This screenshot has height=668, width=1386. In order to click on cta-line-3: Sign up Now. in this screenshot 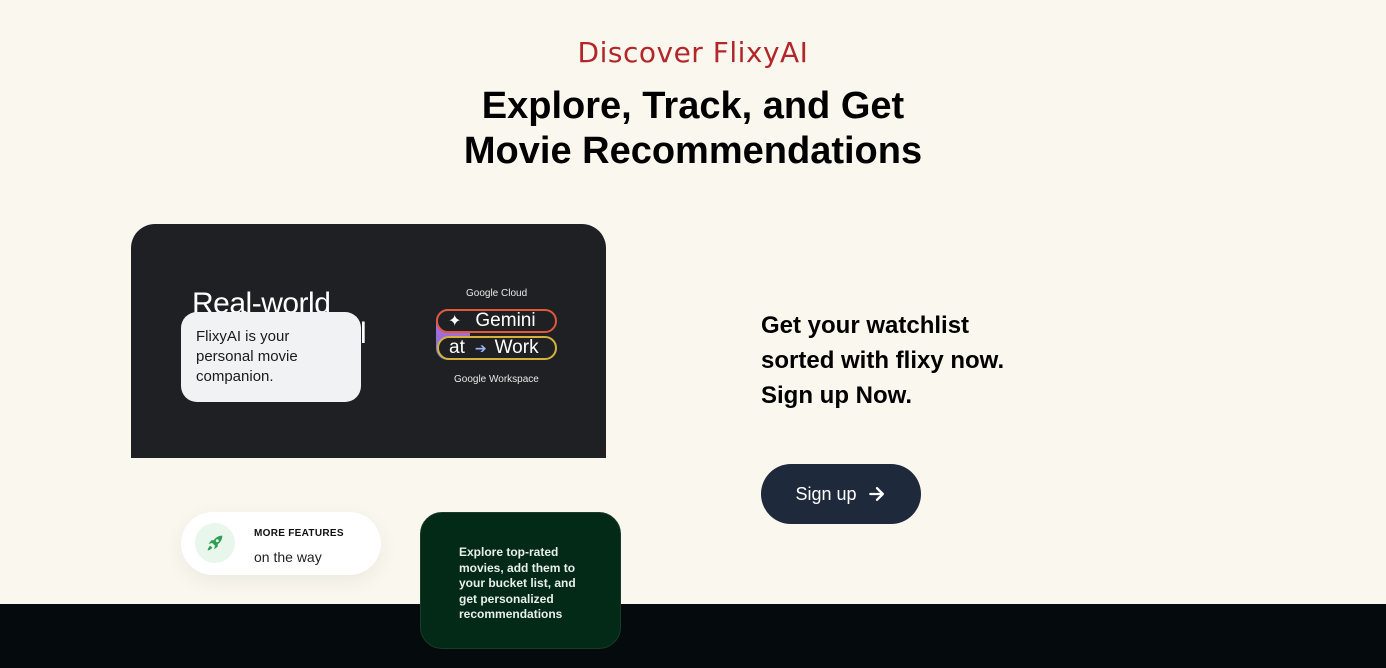, I will do `click(837, 395)`.